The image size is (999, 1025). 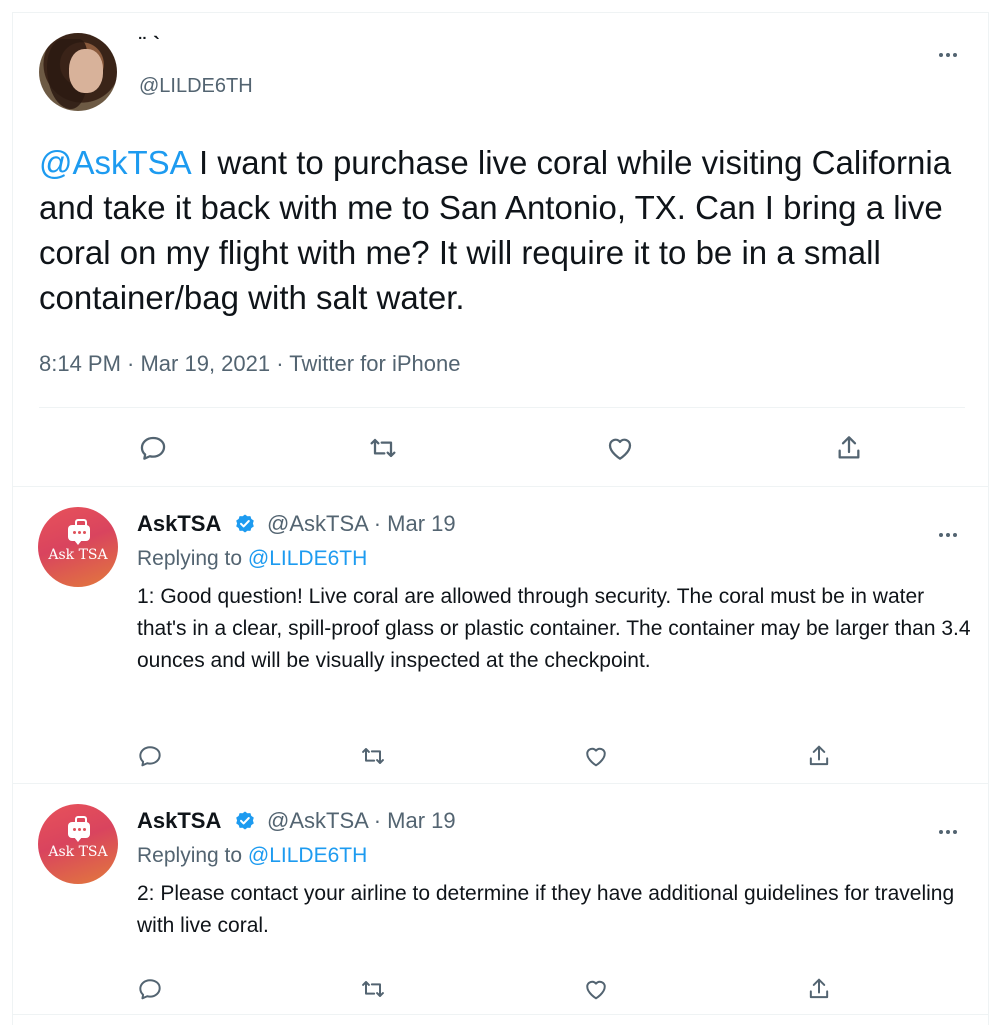 I want to click on user-avatar, so click(x=78, y=72).